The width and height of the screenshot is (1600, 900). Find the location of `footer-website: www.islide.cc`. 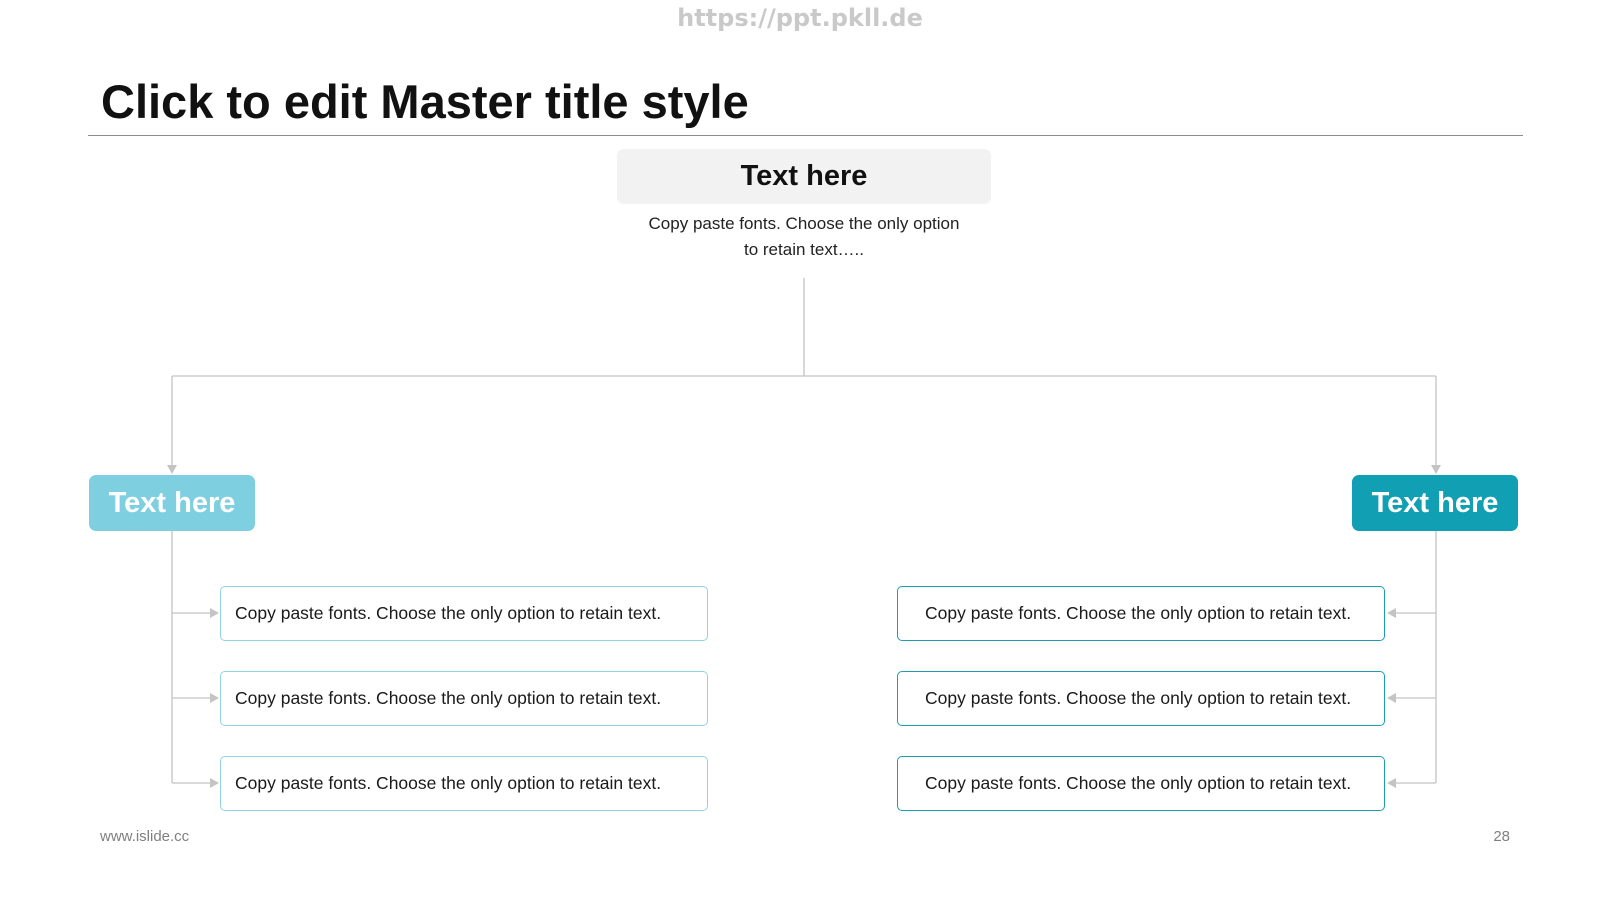

footer-website: www.islide.cc is located at coordinates (145, 836).